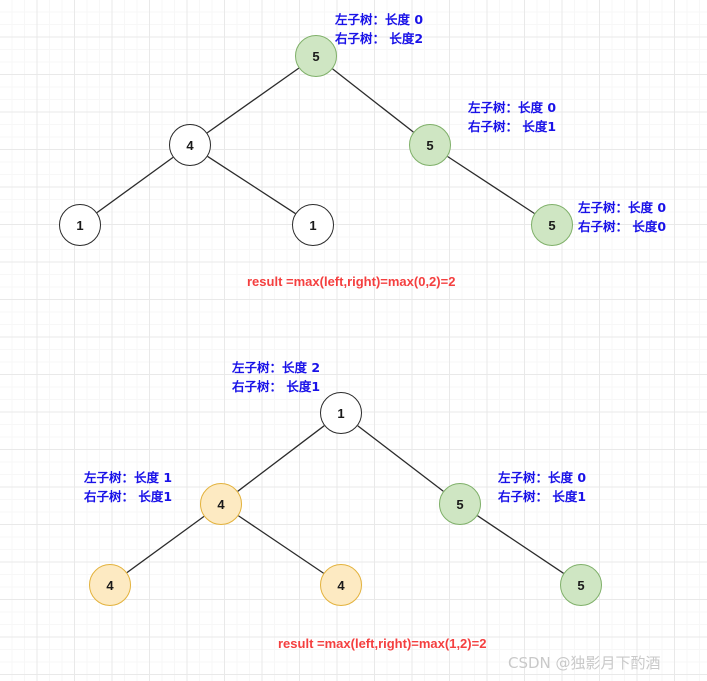 The height and width of the screenshot is (681, 707). What do you see at coordinates (351, 281) in the screenshot?
I see `result-formula: result =max(left,right)=max(0,2)=2` at bounding box center [351, 281].